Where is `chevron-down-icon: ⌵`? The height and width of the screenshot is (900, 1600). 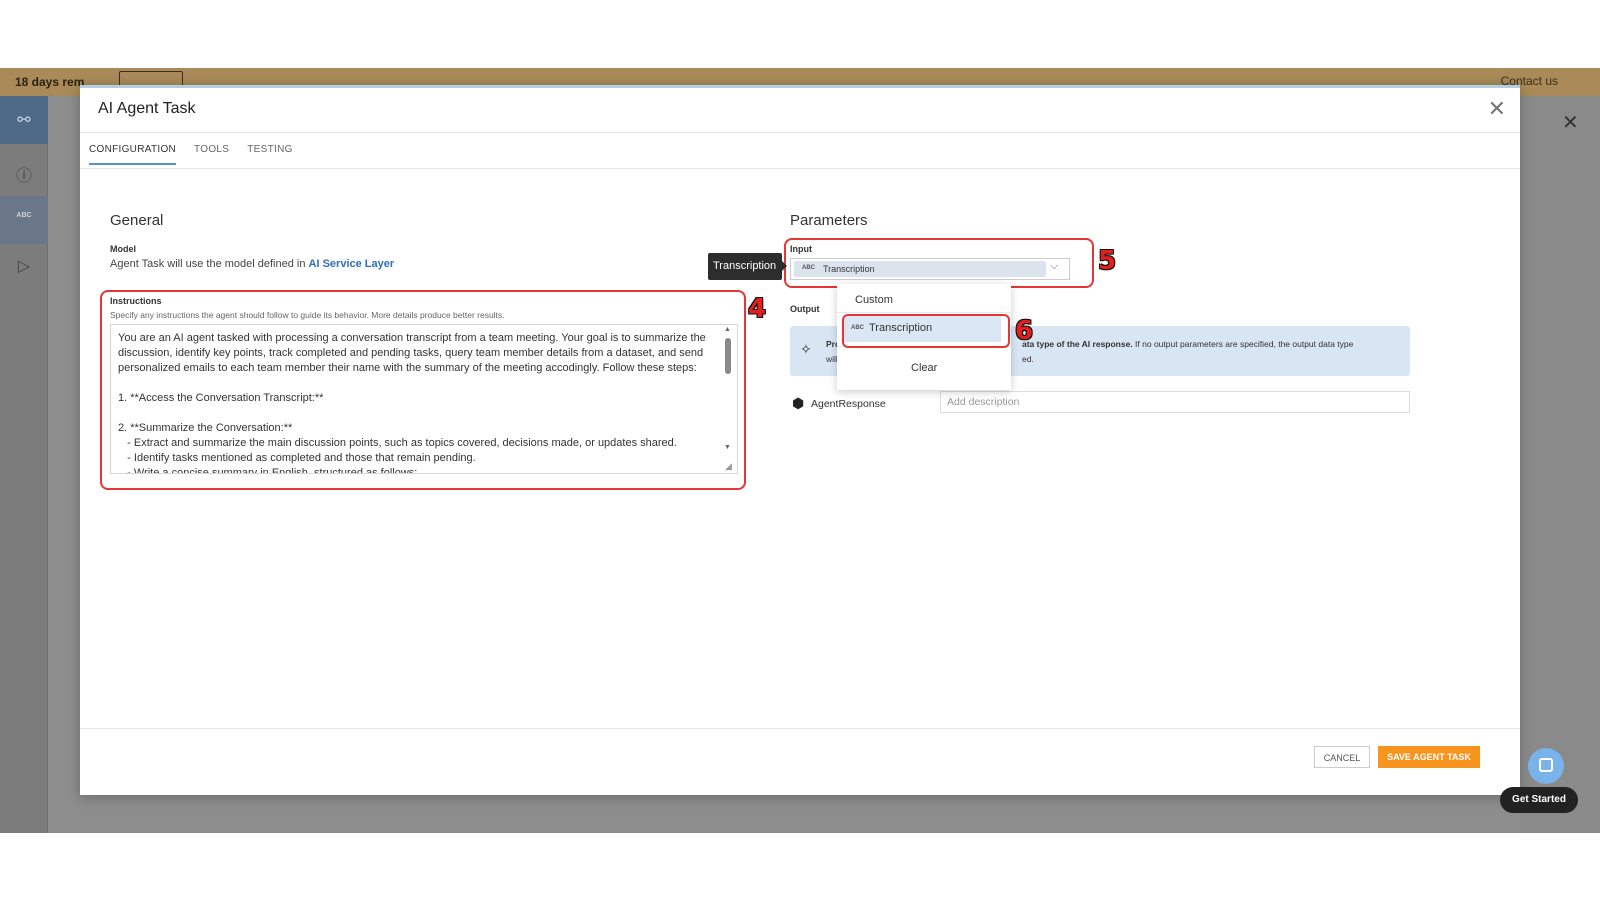 chevron-down-icon: ⌵ is located at coordinates (1054, 266).